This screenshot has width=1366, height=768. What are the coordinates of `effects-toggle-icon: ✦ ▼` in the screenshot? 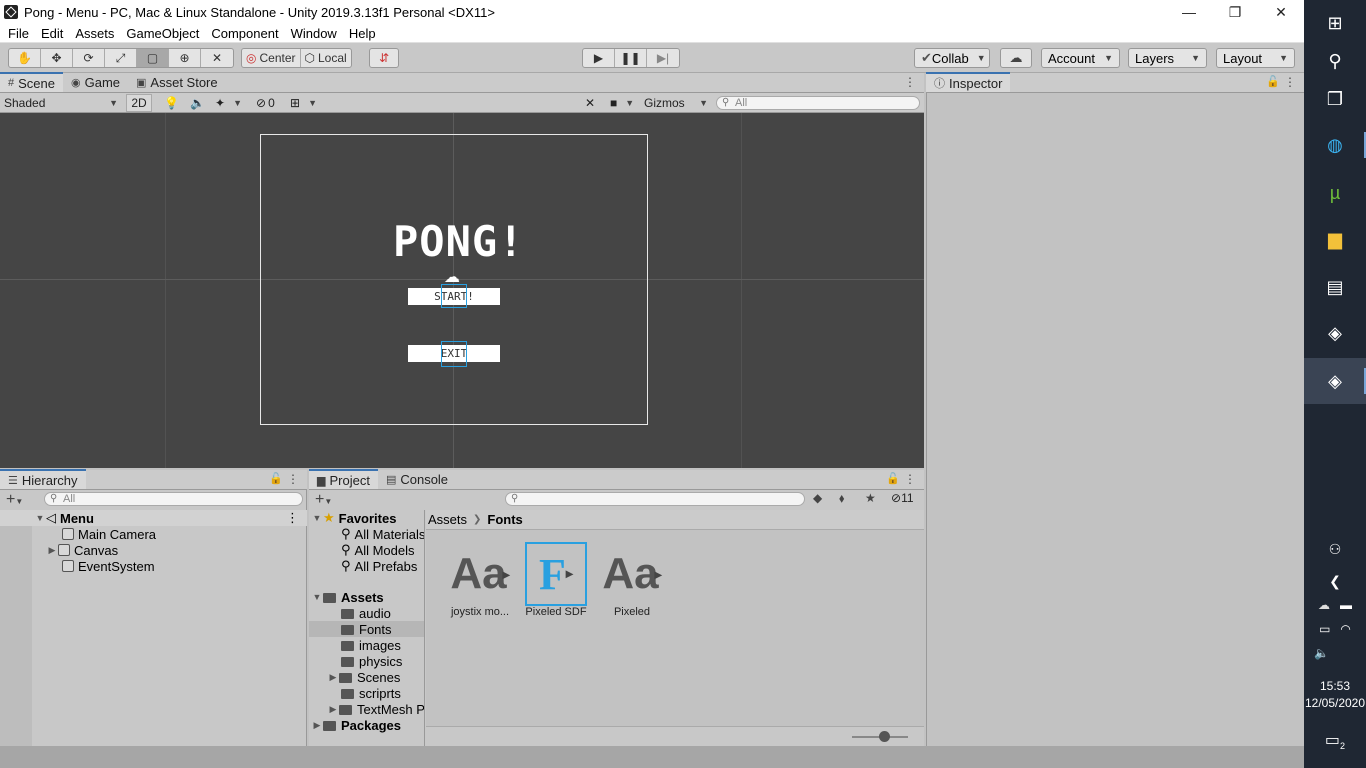 It's located at (228, 103).